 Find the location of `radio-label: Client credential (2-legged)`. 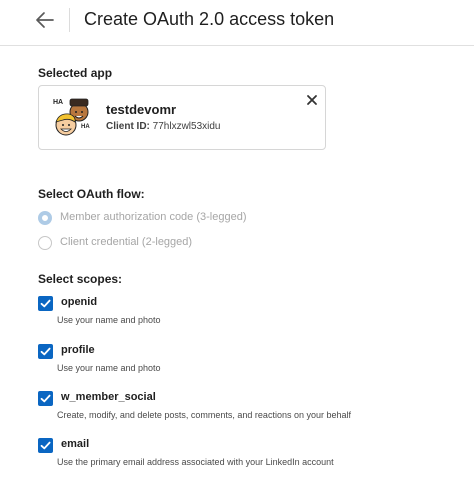

radio-label: Client credential (2-legged) is located at coordinates (126, 242).